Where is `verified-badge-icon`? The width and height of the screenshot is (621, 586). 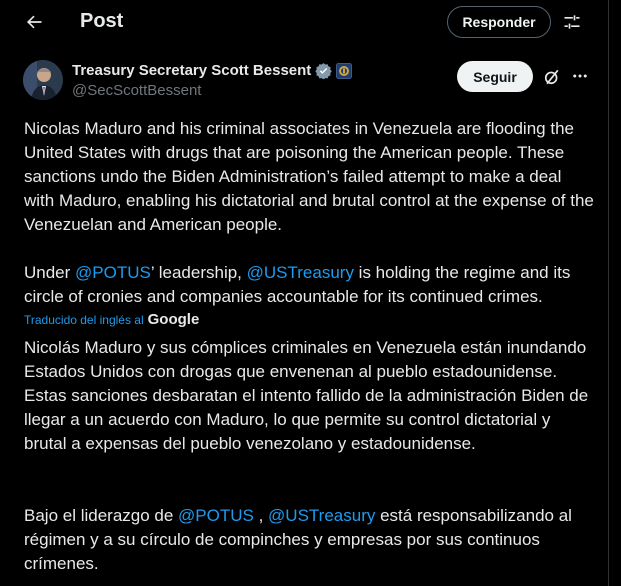
verified-badge-icon is located at coordinates (324, 71).